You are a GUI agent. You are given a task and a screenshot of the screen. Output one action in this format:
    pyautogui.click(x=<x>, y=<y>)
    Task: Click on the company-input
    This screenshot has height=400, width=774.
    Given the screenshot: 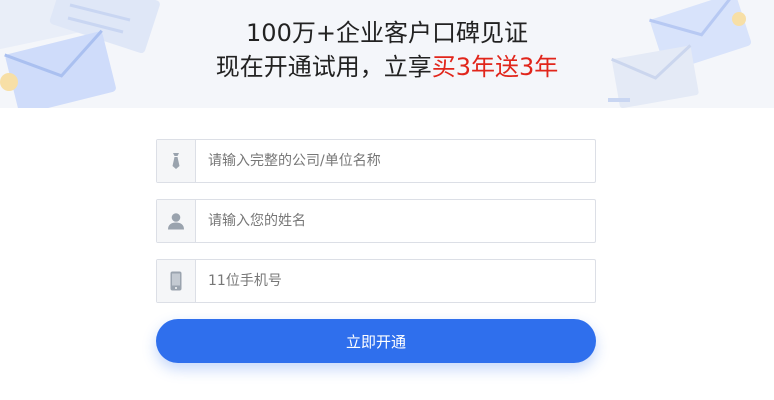 What is the action you would take?
    pyautogui.click(x=395, y=161)
    